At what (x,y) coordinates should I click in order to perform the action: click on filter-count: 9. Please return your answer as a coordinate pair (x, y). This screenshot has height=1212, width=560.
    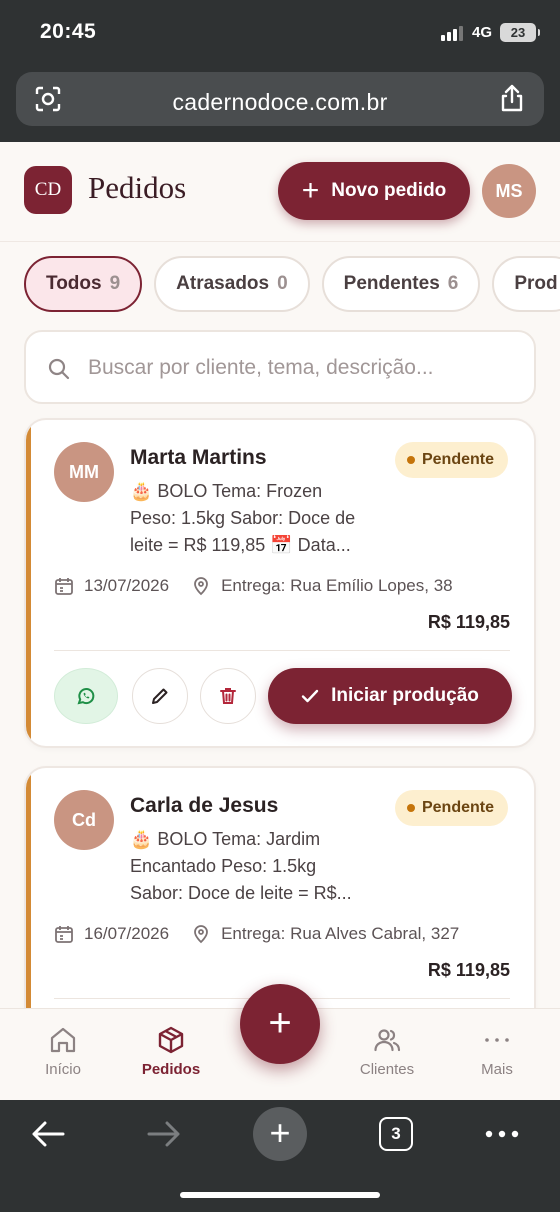
    Looking at the image, I should click on (115, 283).